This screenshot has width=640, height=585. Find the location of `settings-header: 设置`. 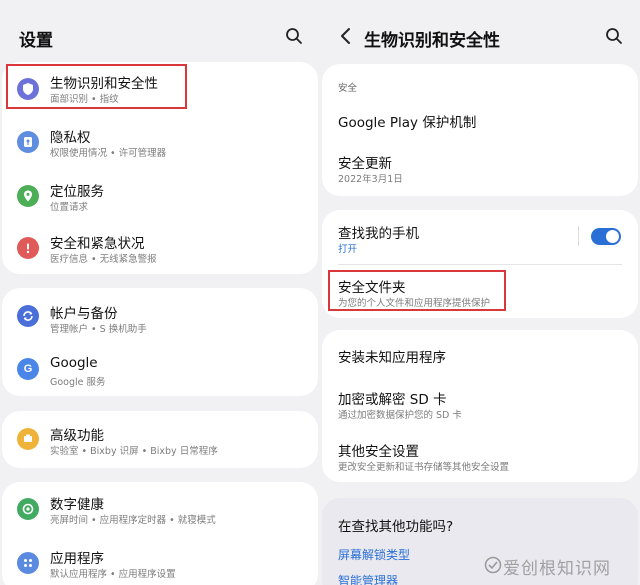

settings-header: 设置 is located at coordinates (160, 35).